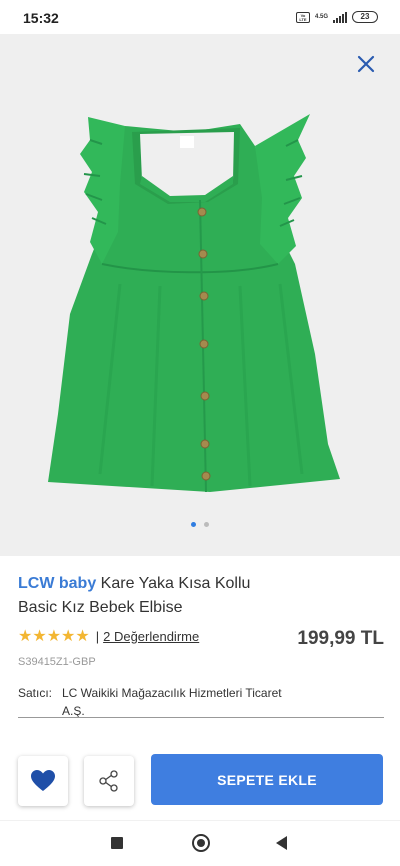  What do you see at coordinates (200, 17) in the screenshot?
I see `status-bar: 15:32 Vo LTE 4.5G 23` at bounding box center [200, 17].